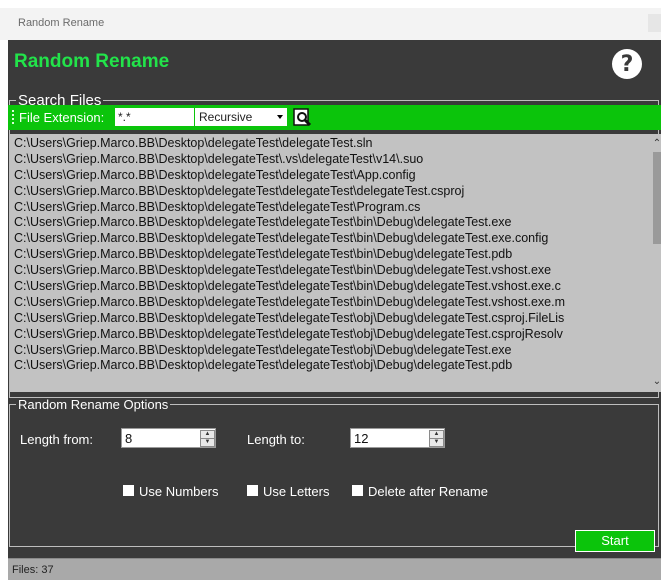 Image resolution: width=661 pixels, height=580 pixels. What do you see at coordinates (33, 570) in the screenshot?
I see `file-count-status: Files: 37` at bounding box center [33, 570].